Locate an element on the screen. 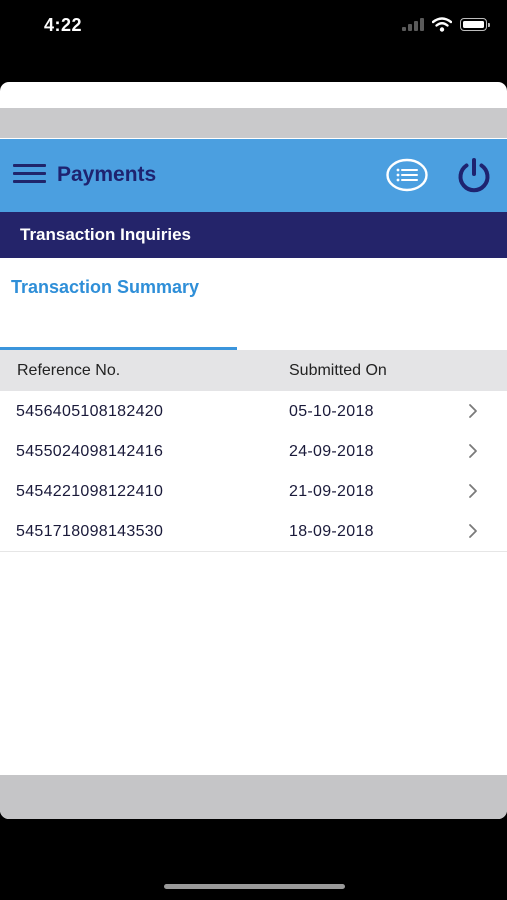  battery-icon is located at coordinates (475, 24).